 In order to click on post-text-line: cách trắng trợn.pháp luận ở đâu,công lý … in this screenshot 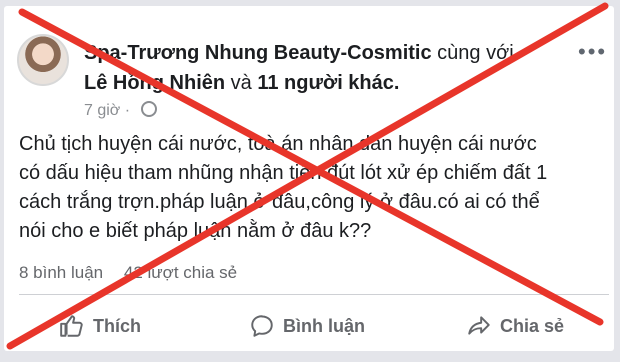, I will do `click(279, 202)`.